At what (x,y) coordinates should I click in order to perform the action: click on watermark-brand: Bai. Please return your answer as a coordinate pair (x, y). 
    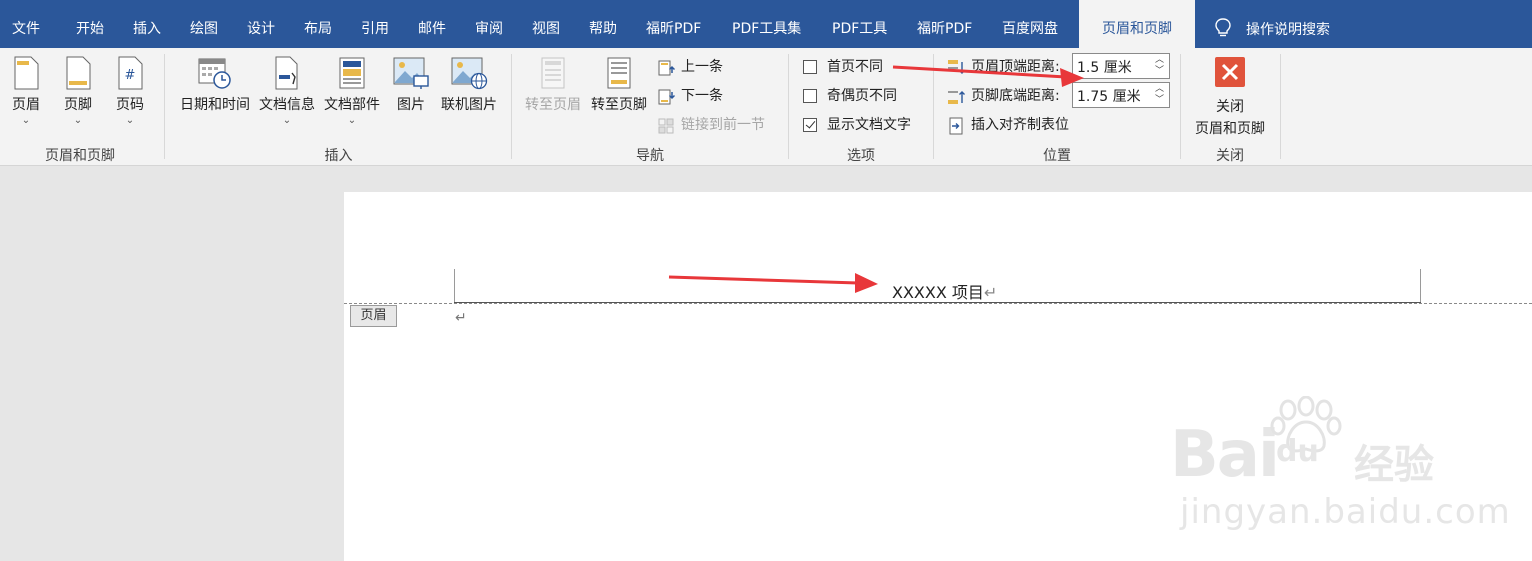
    Looking at the image, I should click on (1225, 455).